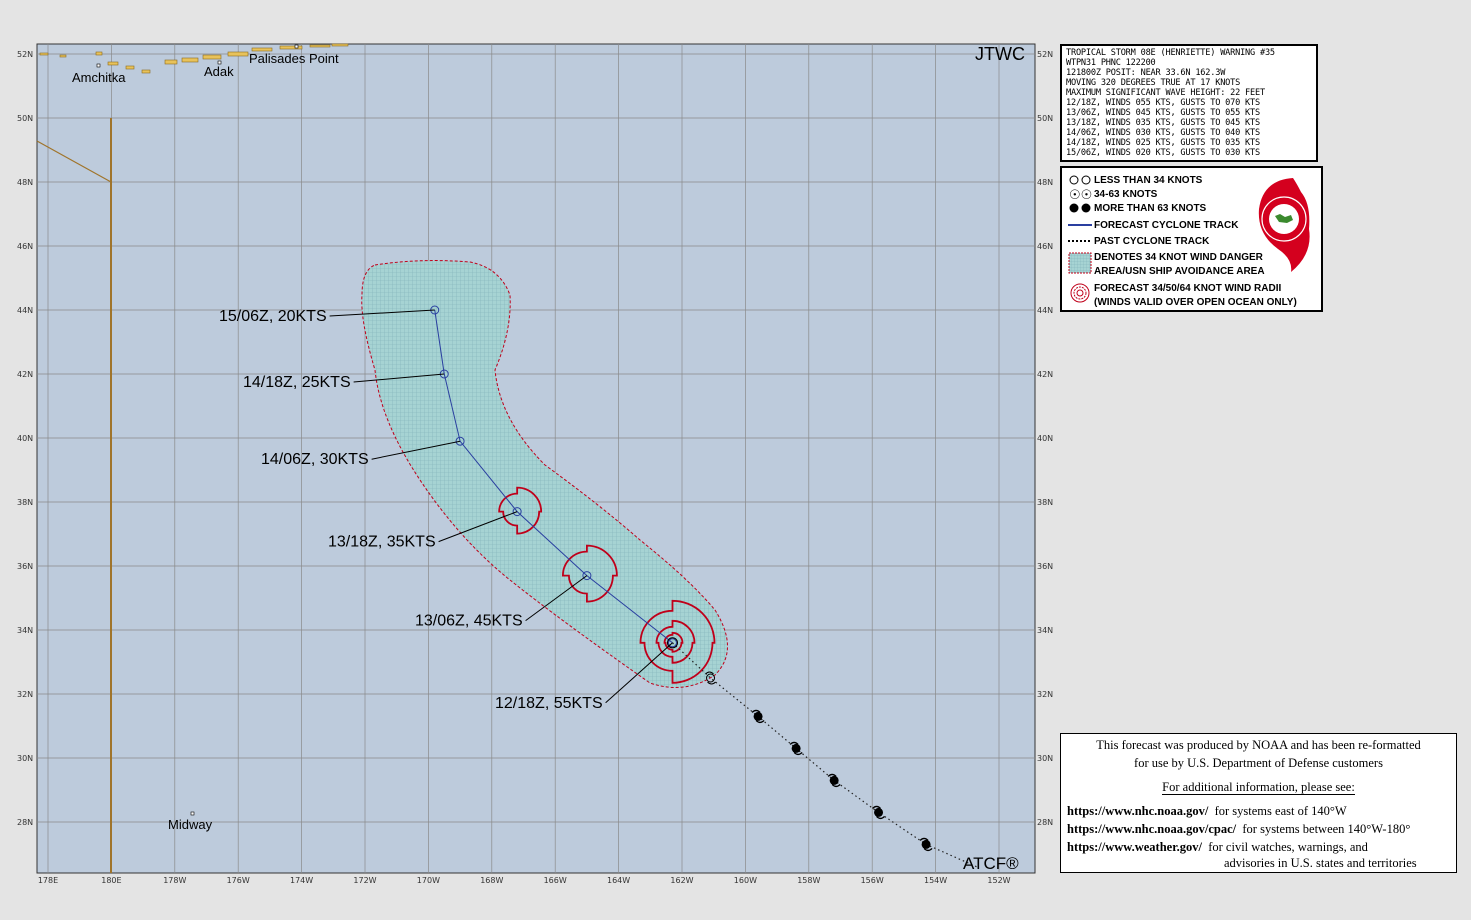  What do you see at coordinates (25, 54) in the screenshot?
I see `lat-label-left: 52N` at bounding box center [25, 54].